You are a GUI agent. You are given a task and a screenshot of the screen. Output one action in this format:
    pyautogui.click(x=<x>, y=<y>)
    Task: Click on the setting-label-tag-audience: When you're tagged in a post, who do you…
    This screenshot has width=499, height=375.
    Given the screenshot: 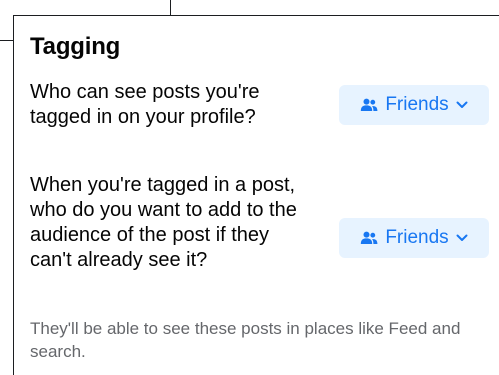 What is the action you would take?
    pyautogui.click(x=163, y=222)
    